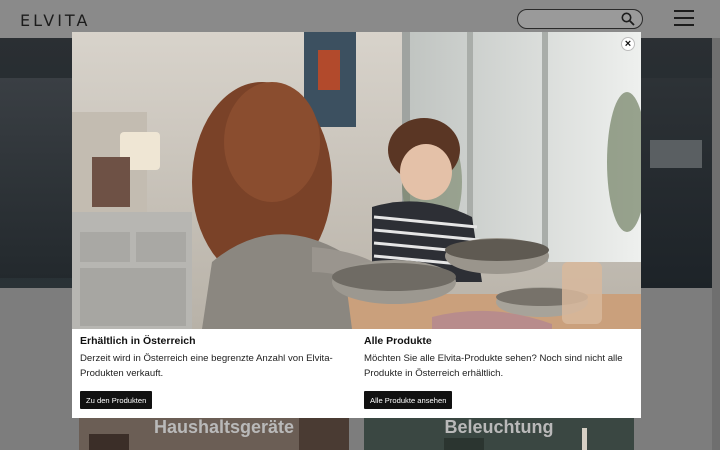 This screenshot has height=450, width=720. Describe the element at coordinates (464, 444) in the screenshot. I see `card-image-detail` at that location.